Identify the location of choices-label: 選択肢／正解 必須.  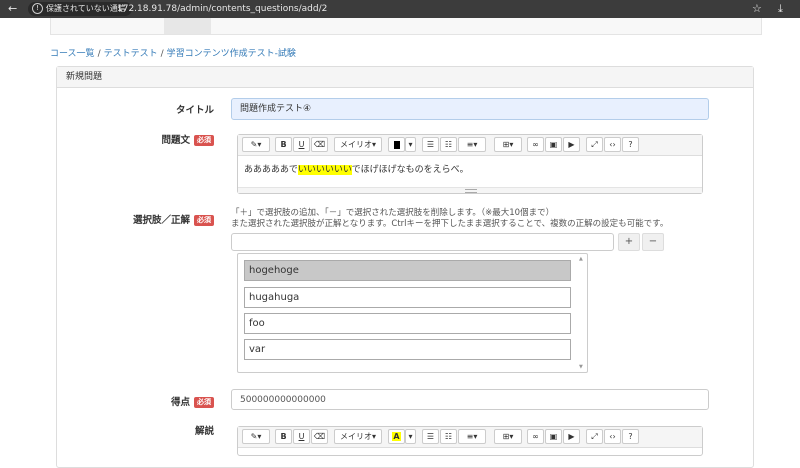
(152, 219).